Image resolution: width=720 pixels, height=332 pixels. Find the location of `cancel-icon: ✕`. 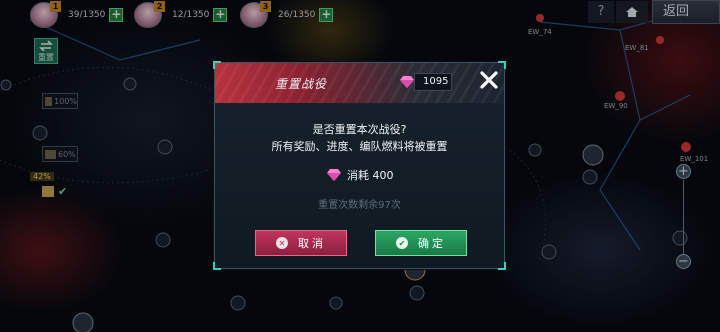

cancel-icon: ✕ is located at coordinates (282, 243).